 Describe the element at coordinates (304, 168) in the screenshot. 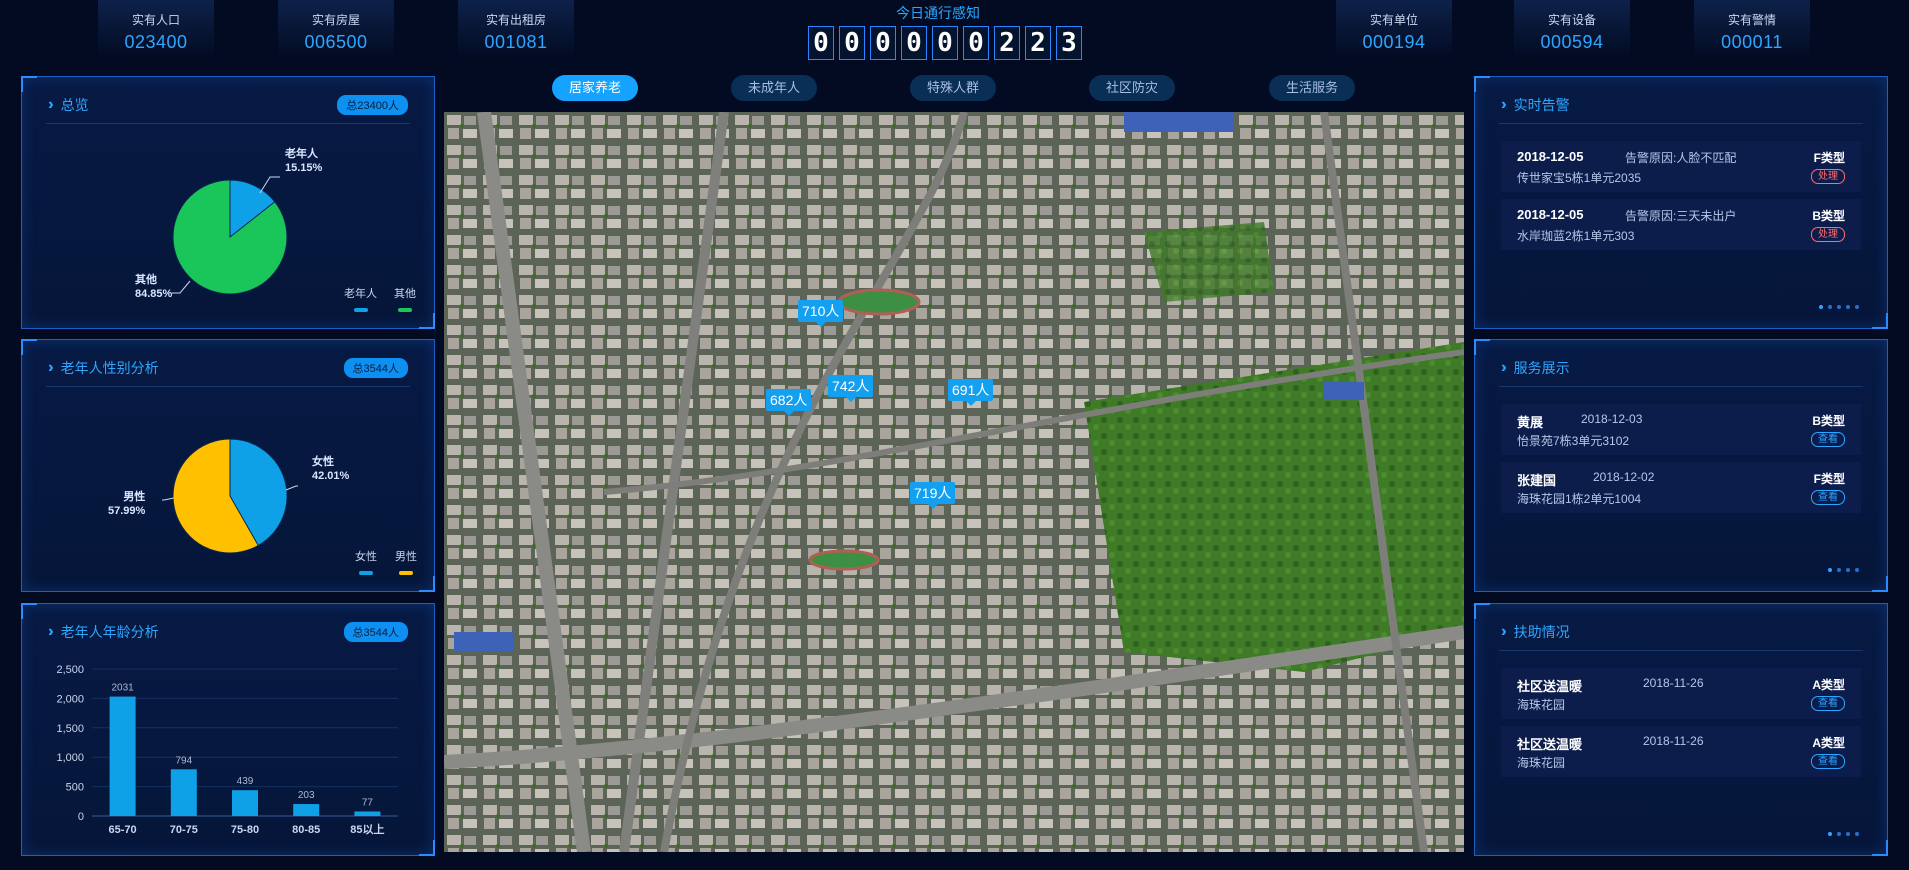

I see `label-pct: 15.15%` at that location.